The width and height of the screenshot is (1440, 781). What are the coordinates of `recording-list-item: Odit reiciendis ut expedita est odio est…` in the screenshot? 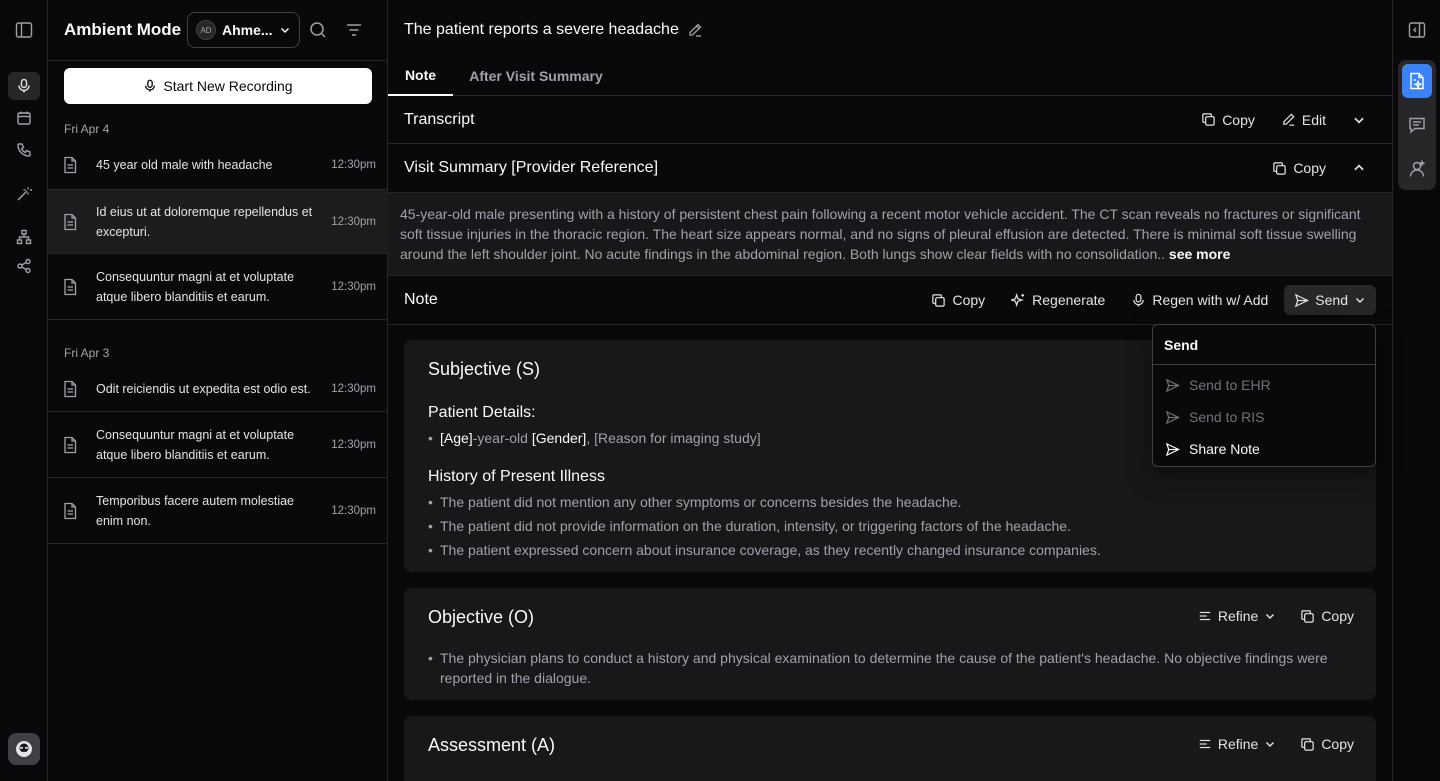 It's located at (218, 389).